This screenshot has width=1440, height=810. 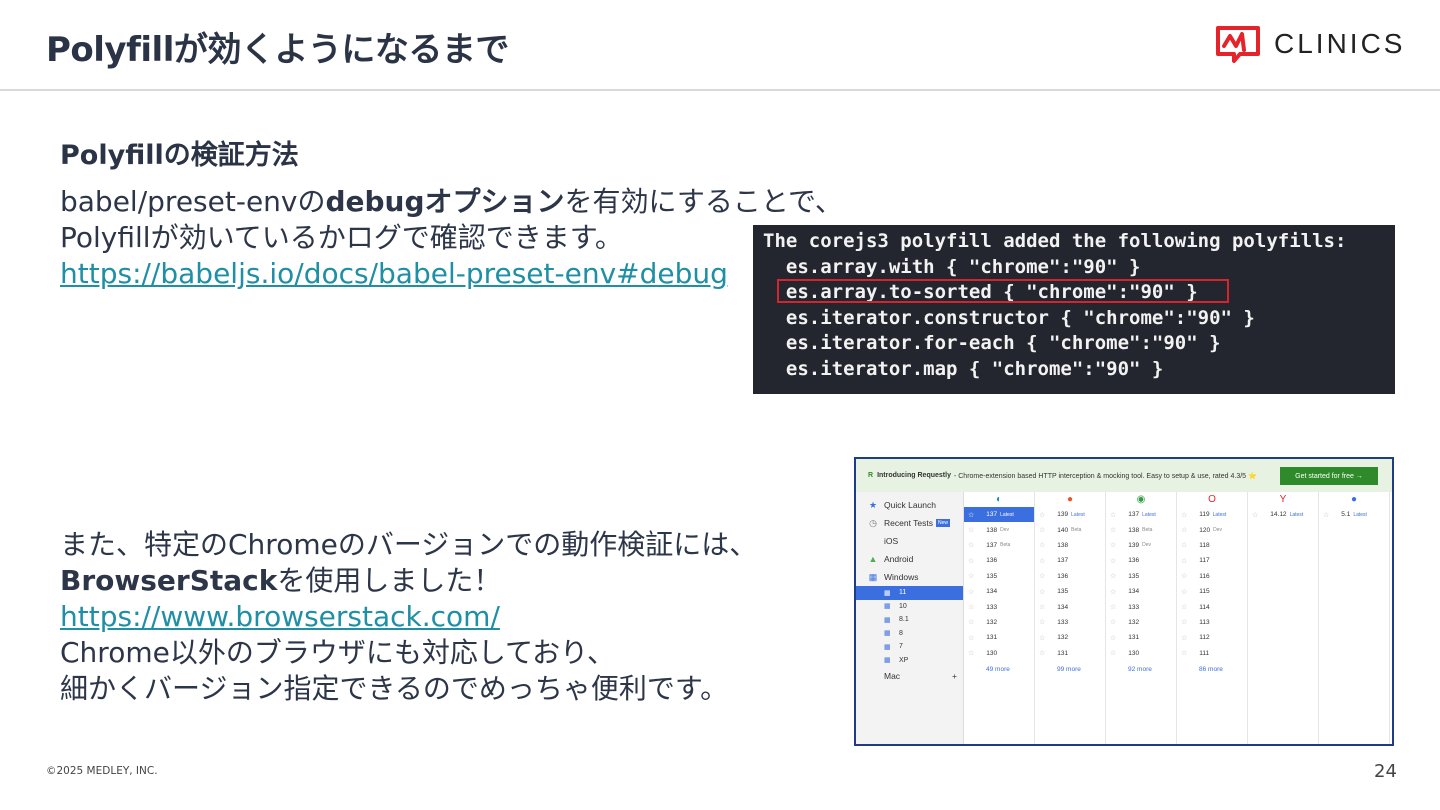 I want to click on bs-version-row: ☆ 5.1 Latest, so click(x=1354, y=514).